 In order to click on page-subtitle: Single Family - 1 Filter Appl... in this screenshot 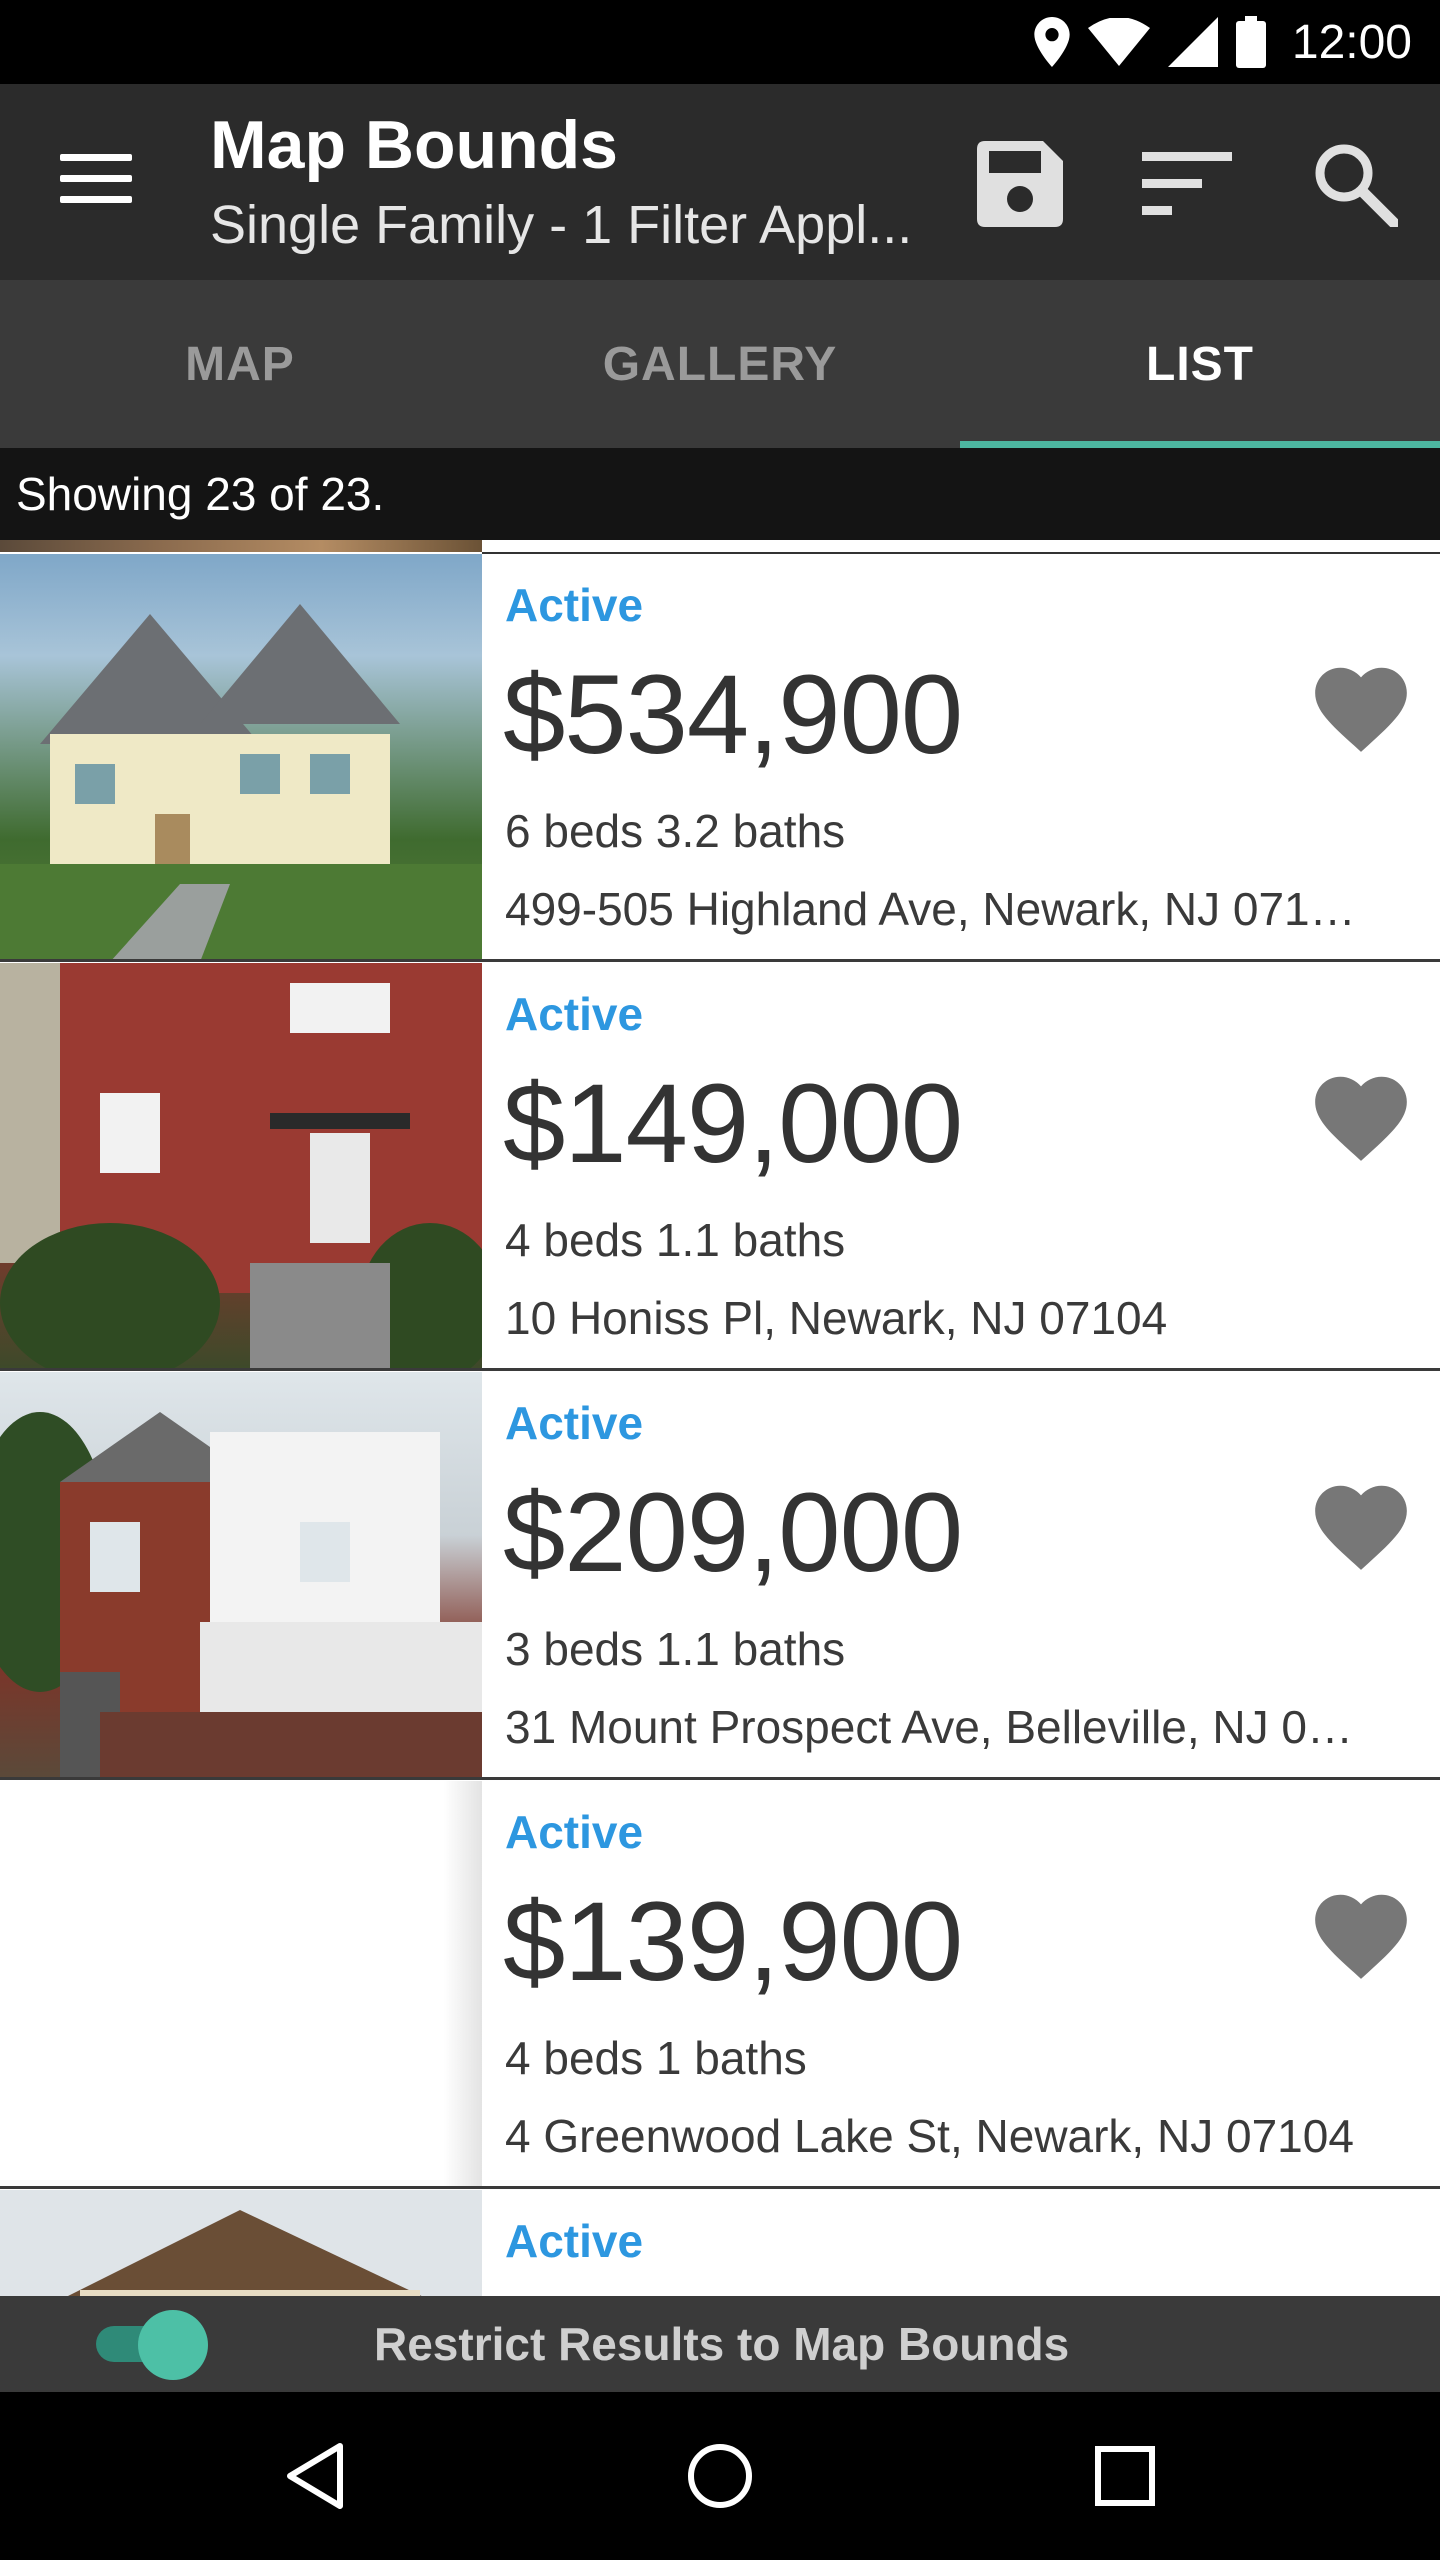, I will do `click(561, 225)`.